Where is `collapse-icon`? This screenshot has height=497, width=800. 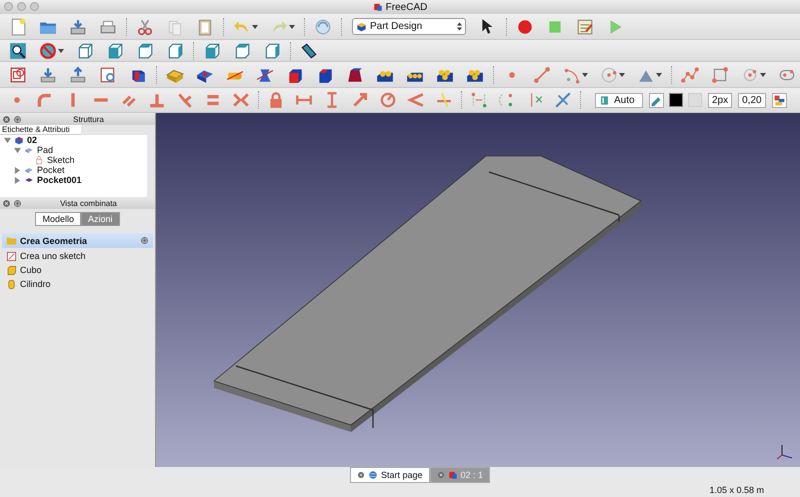
collapse-icon is located at coordinates (144, 240).